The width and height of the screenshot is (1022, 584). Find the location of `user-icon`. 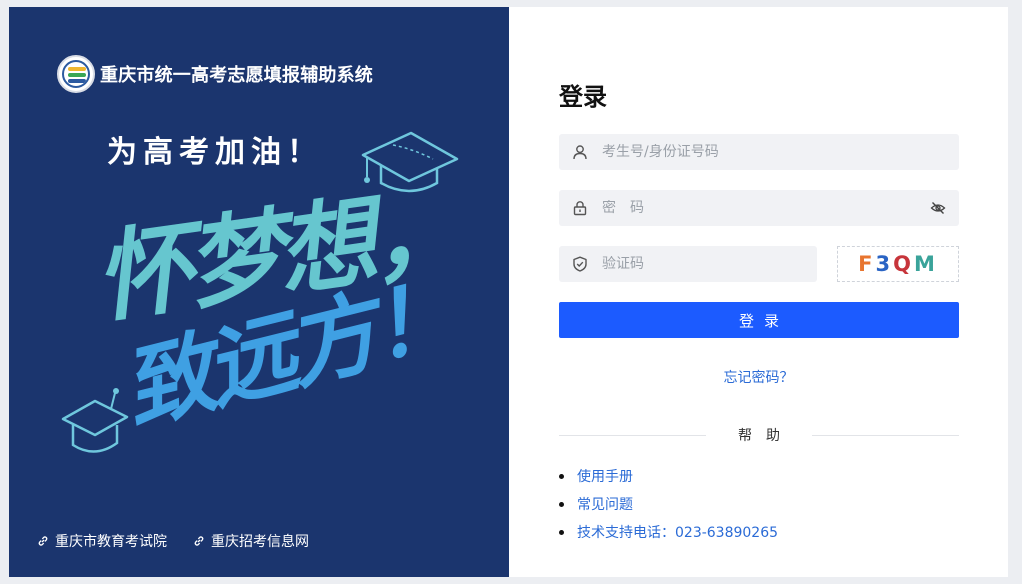

user-icon is located at coordinates (580, 152).